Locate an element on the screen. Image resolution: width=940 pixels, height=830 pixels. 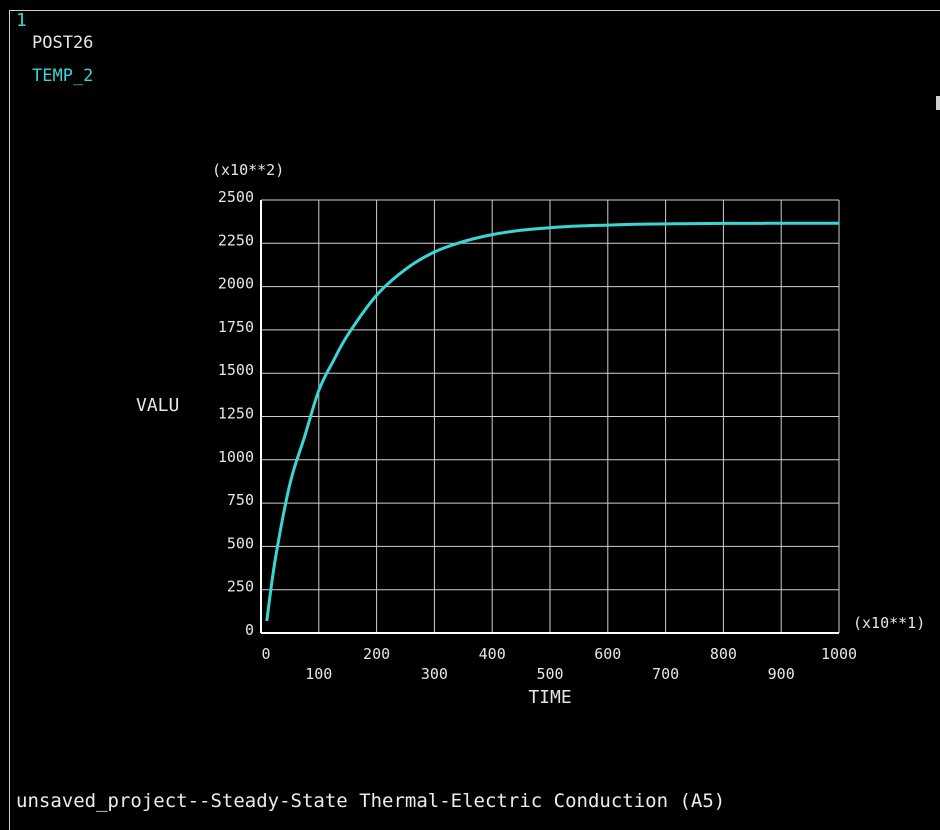
y-tick-label: 0 is located at coordinates (249, 630).